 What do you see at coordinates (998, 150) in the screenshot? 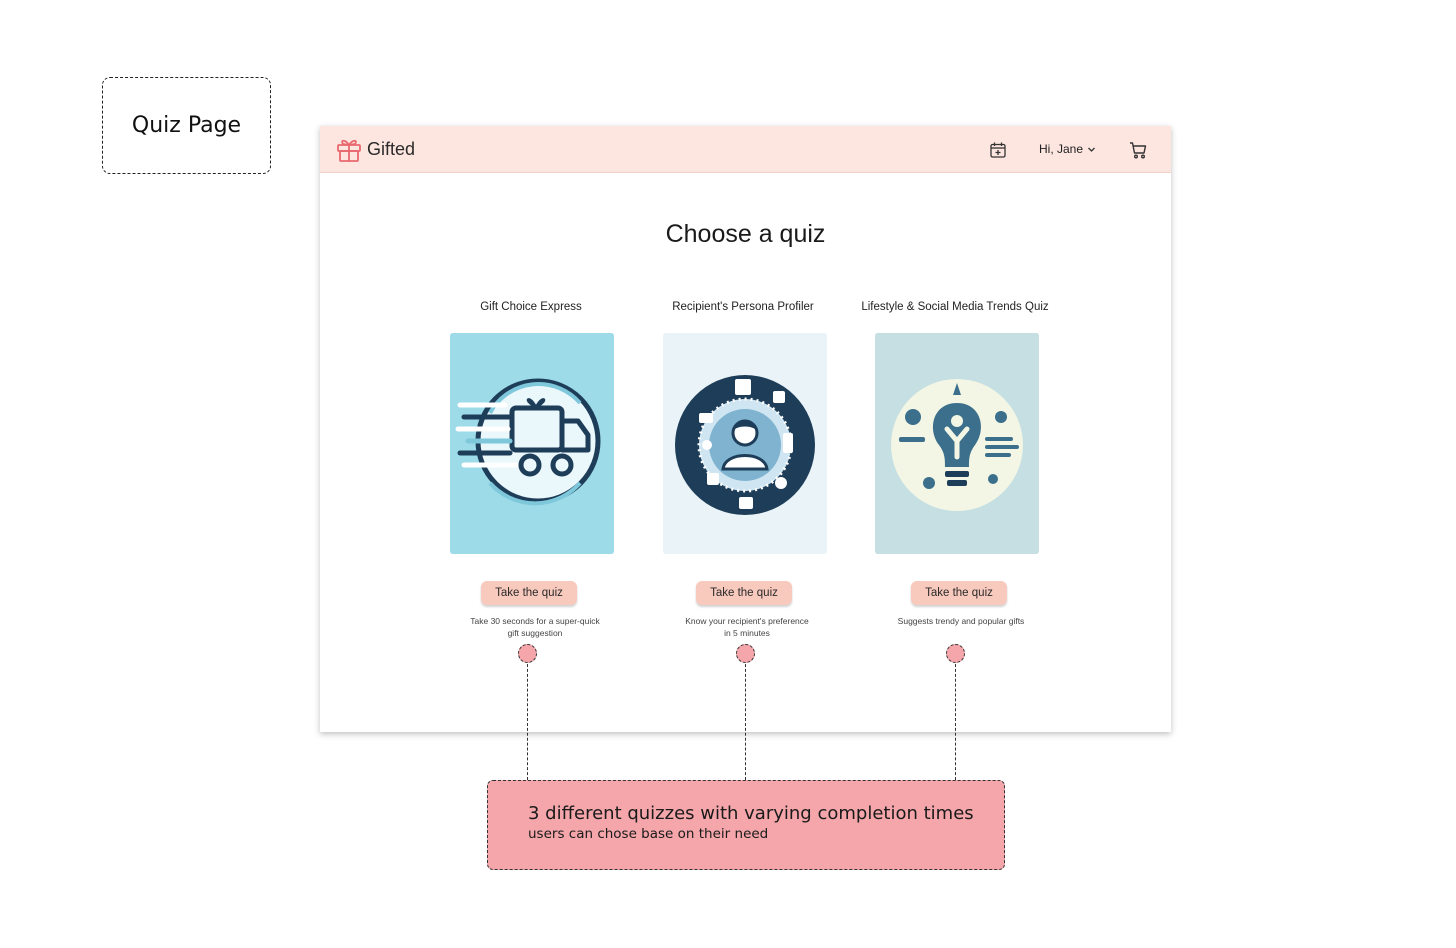
I see `calendar-icon` at bounding box center [998, 150].